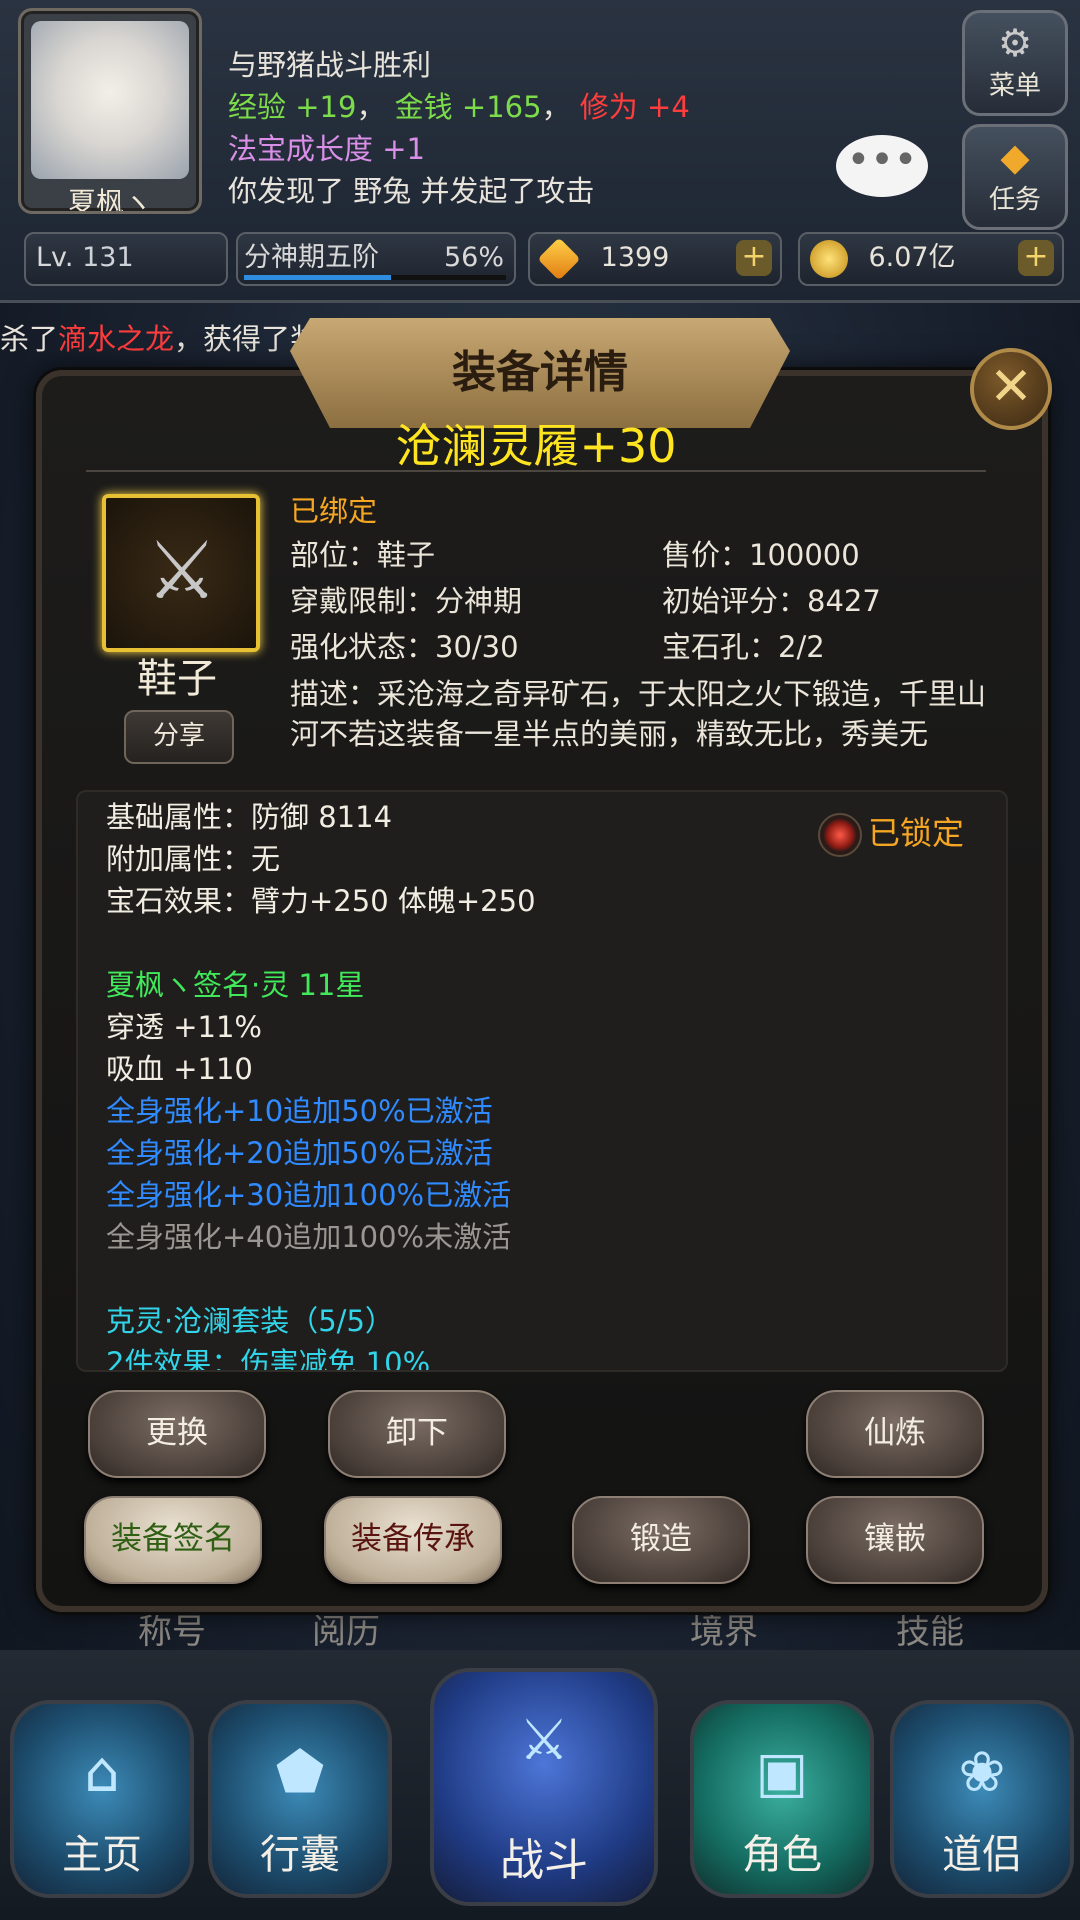 The image size is (1080, 1920). Describe the element at coordinates (268, 1359) in the screenshot. I see `suit-effect: 2件效果：伤害减免 10%` at that location.